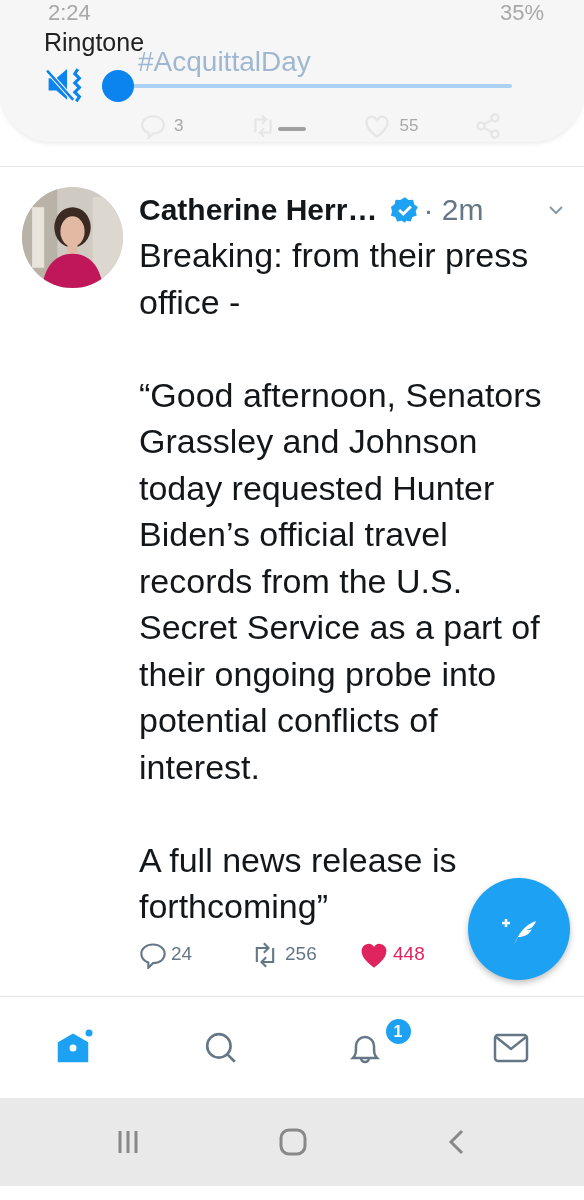 The image size is (584, 1200). I want to click on like-count: 55, so click(409, 126).